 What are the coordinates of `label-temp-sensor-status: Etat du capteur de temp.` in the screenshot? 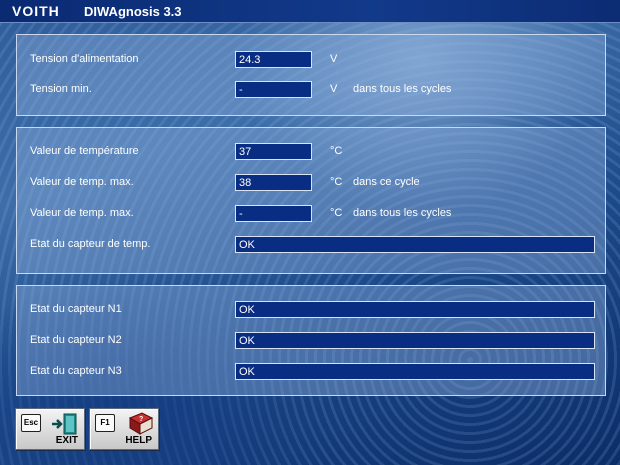 It's located at (90, 244).